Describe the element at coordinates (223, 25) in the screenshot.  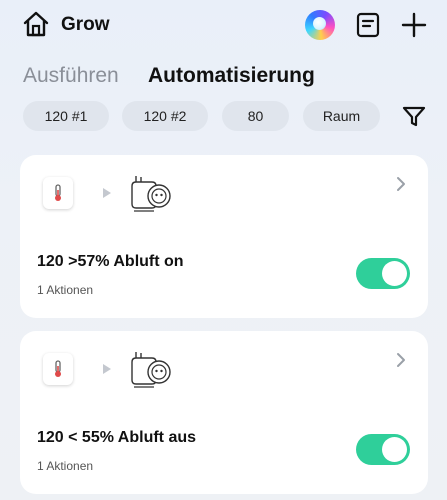
I see `app-header: Grow` at that location.